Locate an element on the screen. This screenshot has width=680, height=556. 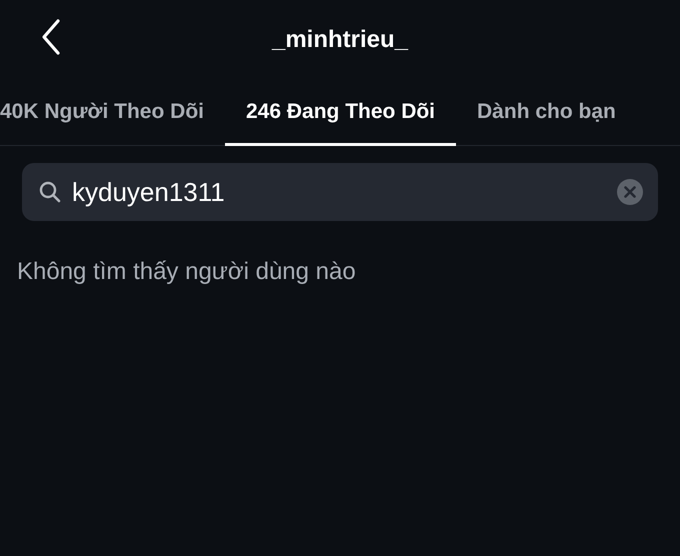
search-icon is located at coordinates (50, 192).